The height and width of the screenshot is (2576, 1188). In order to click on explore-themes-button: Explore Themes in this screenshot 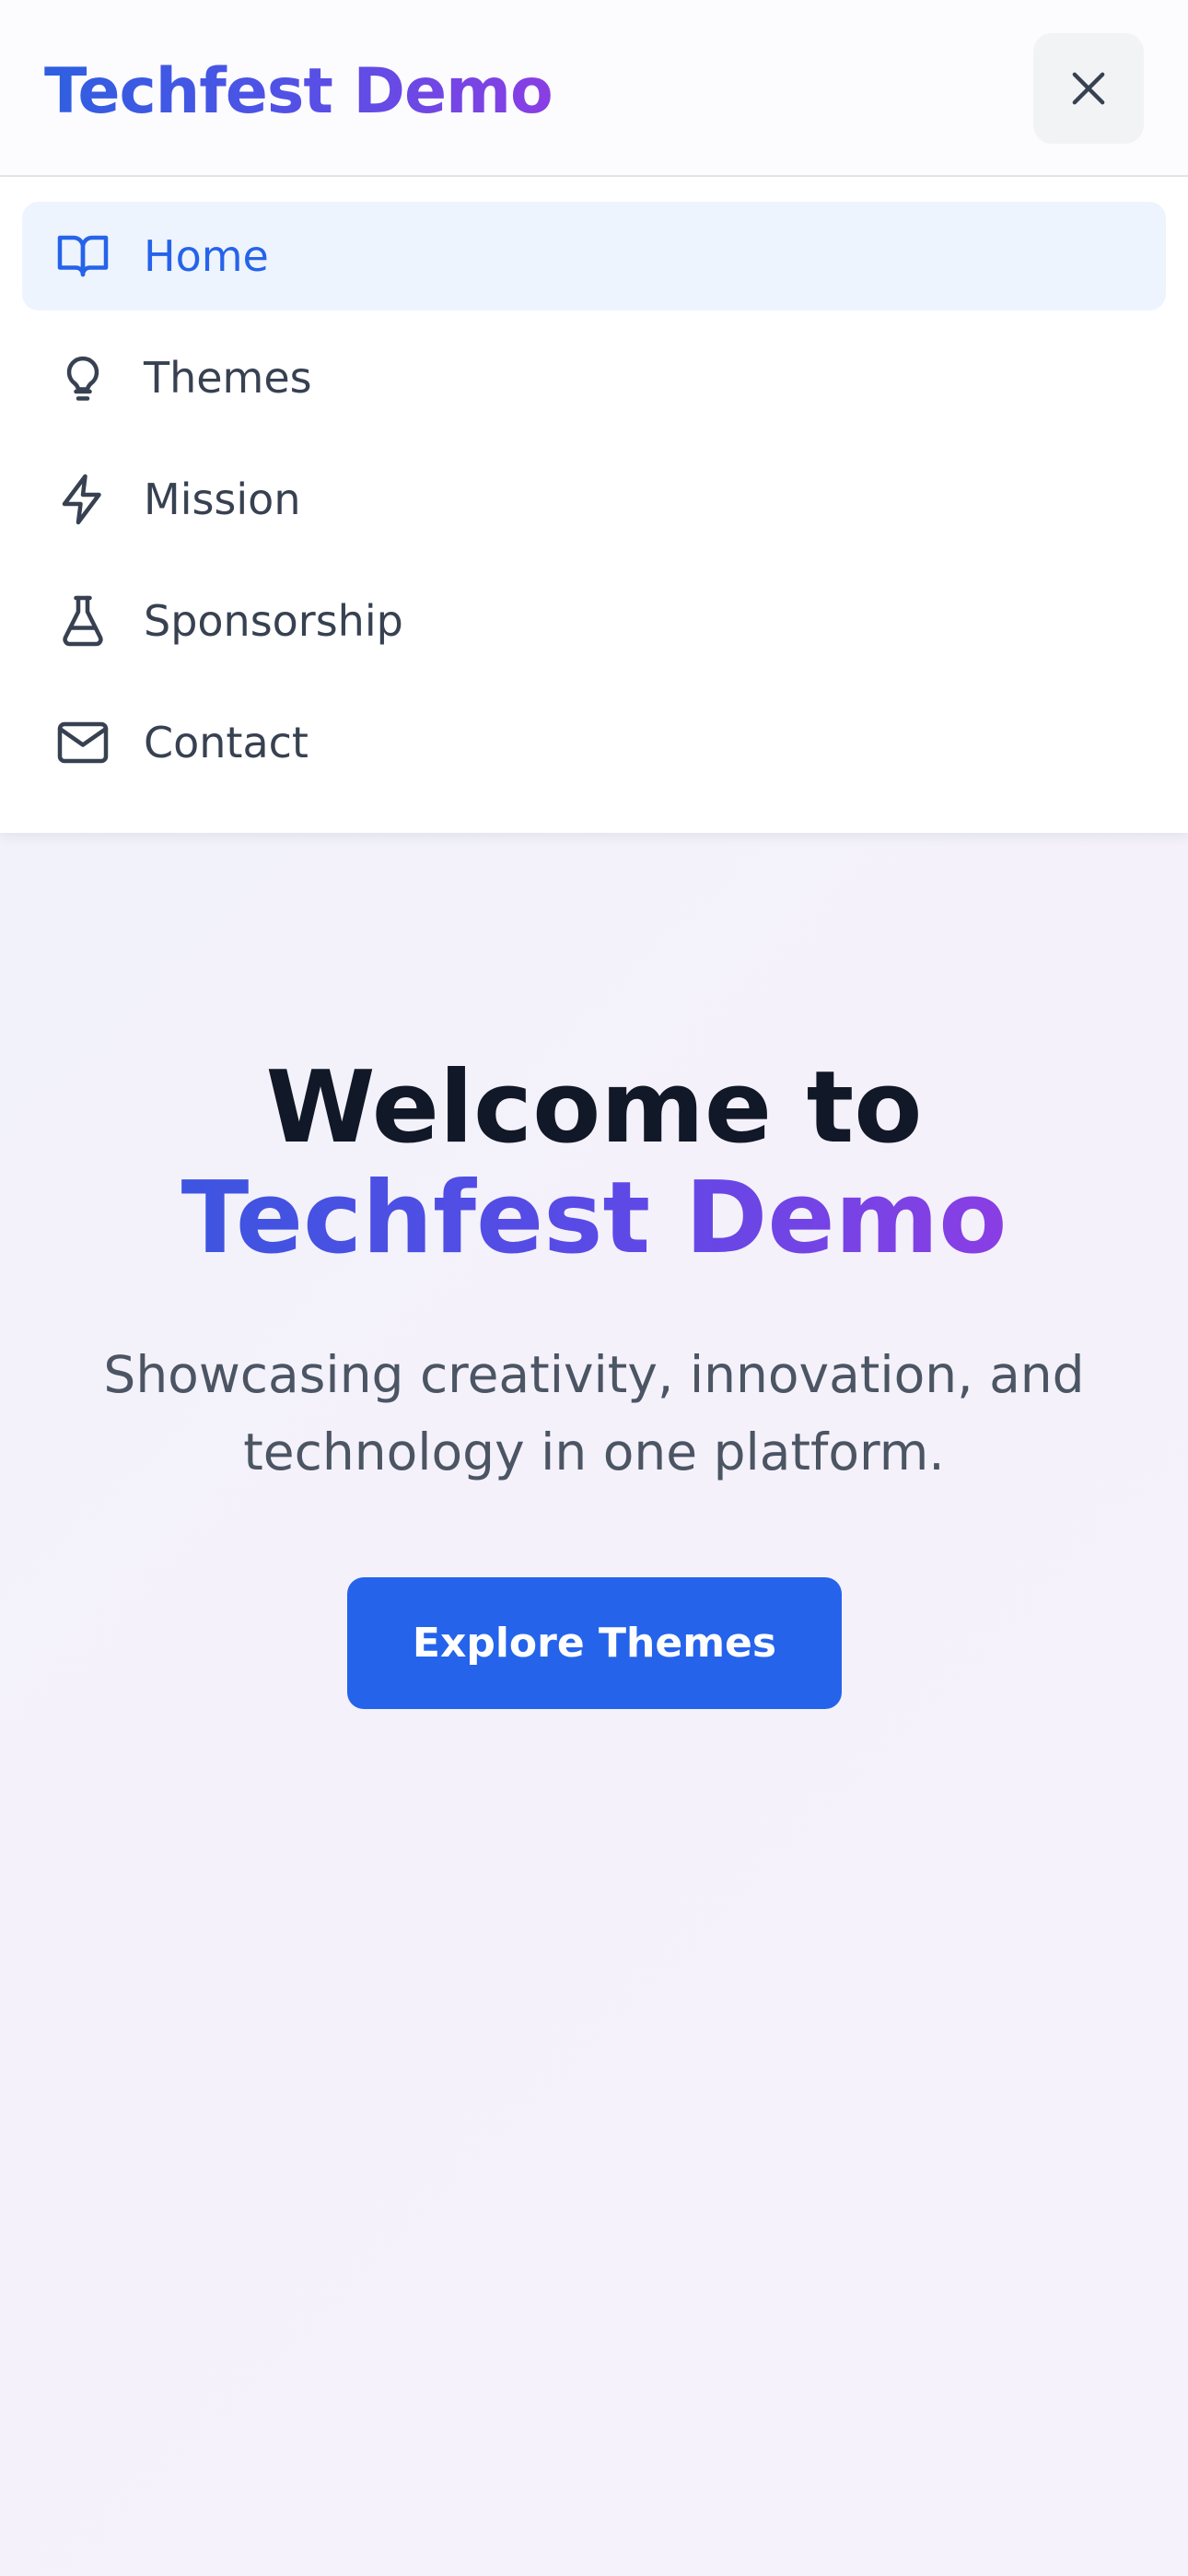, I will do `click(594, 1643)`.